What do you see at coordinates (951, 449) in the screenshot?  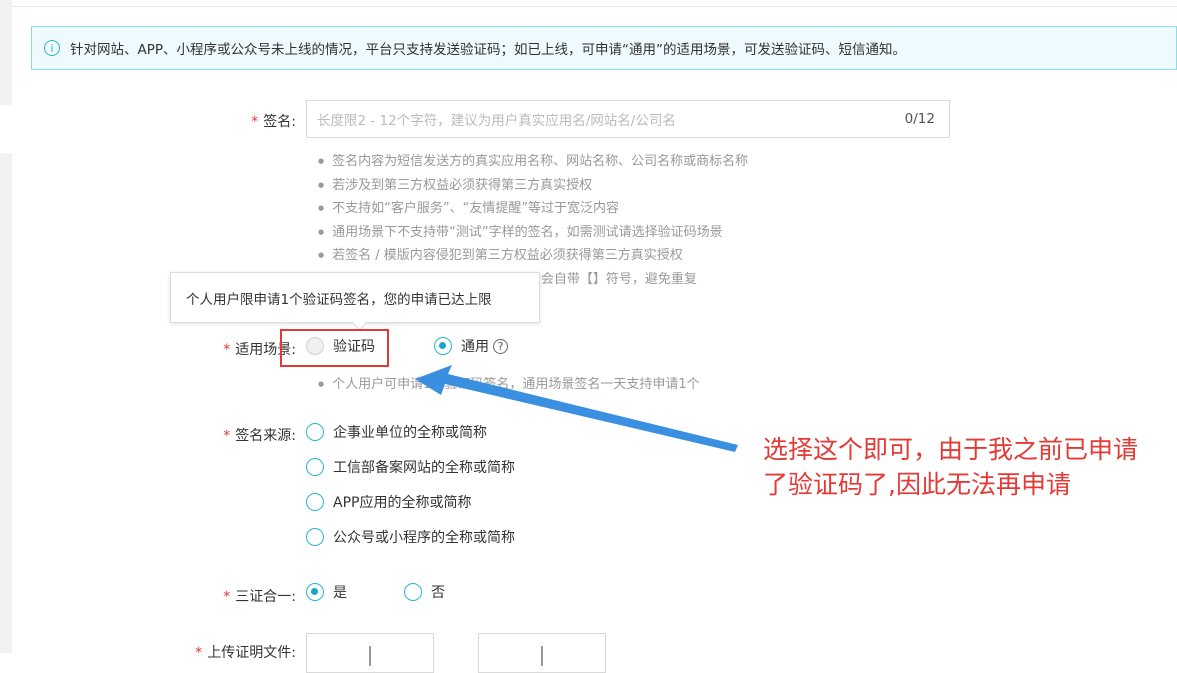 I see `annotation-line: 选择这个即可，由于我之前已申请` at bounding box center [951, 449].